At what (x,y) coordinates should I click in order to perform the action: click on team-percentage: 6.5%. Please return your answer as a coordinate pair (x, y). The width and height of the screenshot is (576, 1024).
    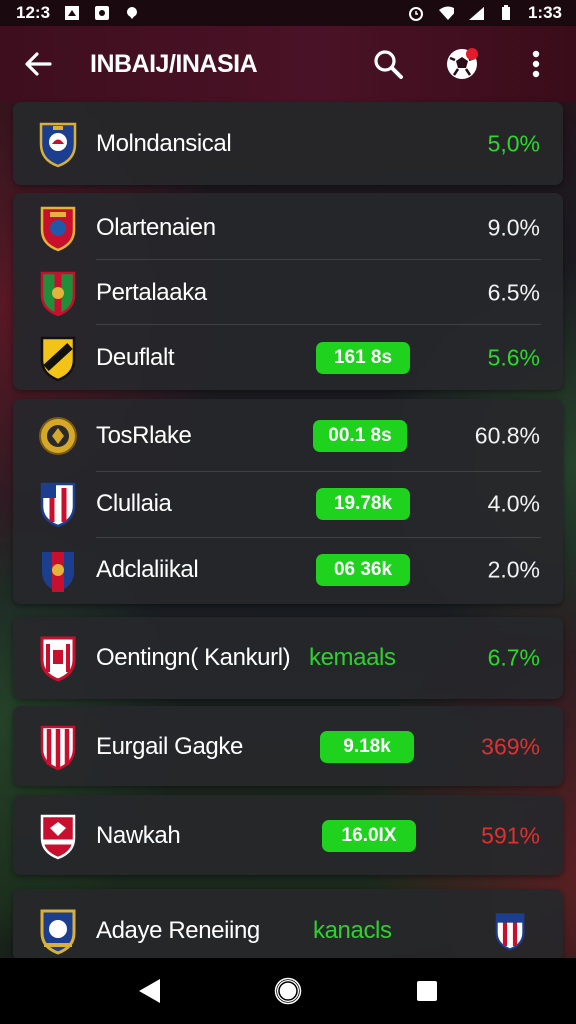
    Looking at the image, I should click on (513, 292).